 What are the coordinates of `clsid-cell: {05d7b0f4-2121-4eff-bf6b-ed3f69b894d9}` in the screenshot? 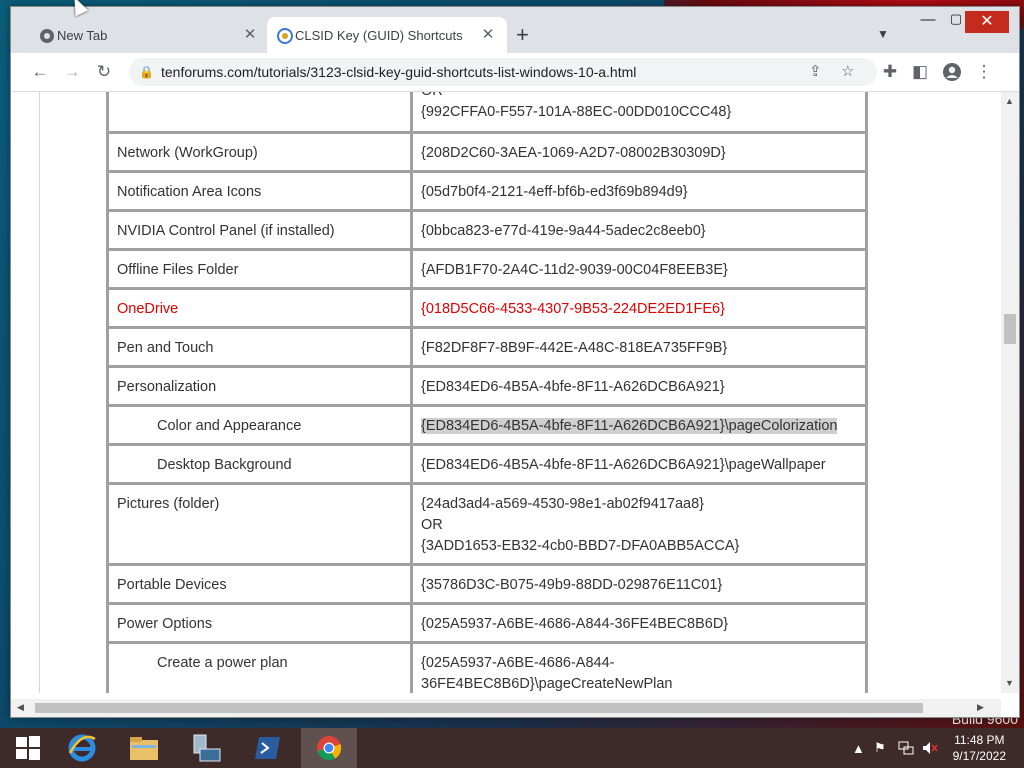 It's located at (639, 191).